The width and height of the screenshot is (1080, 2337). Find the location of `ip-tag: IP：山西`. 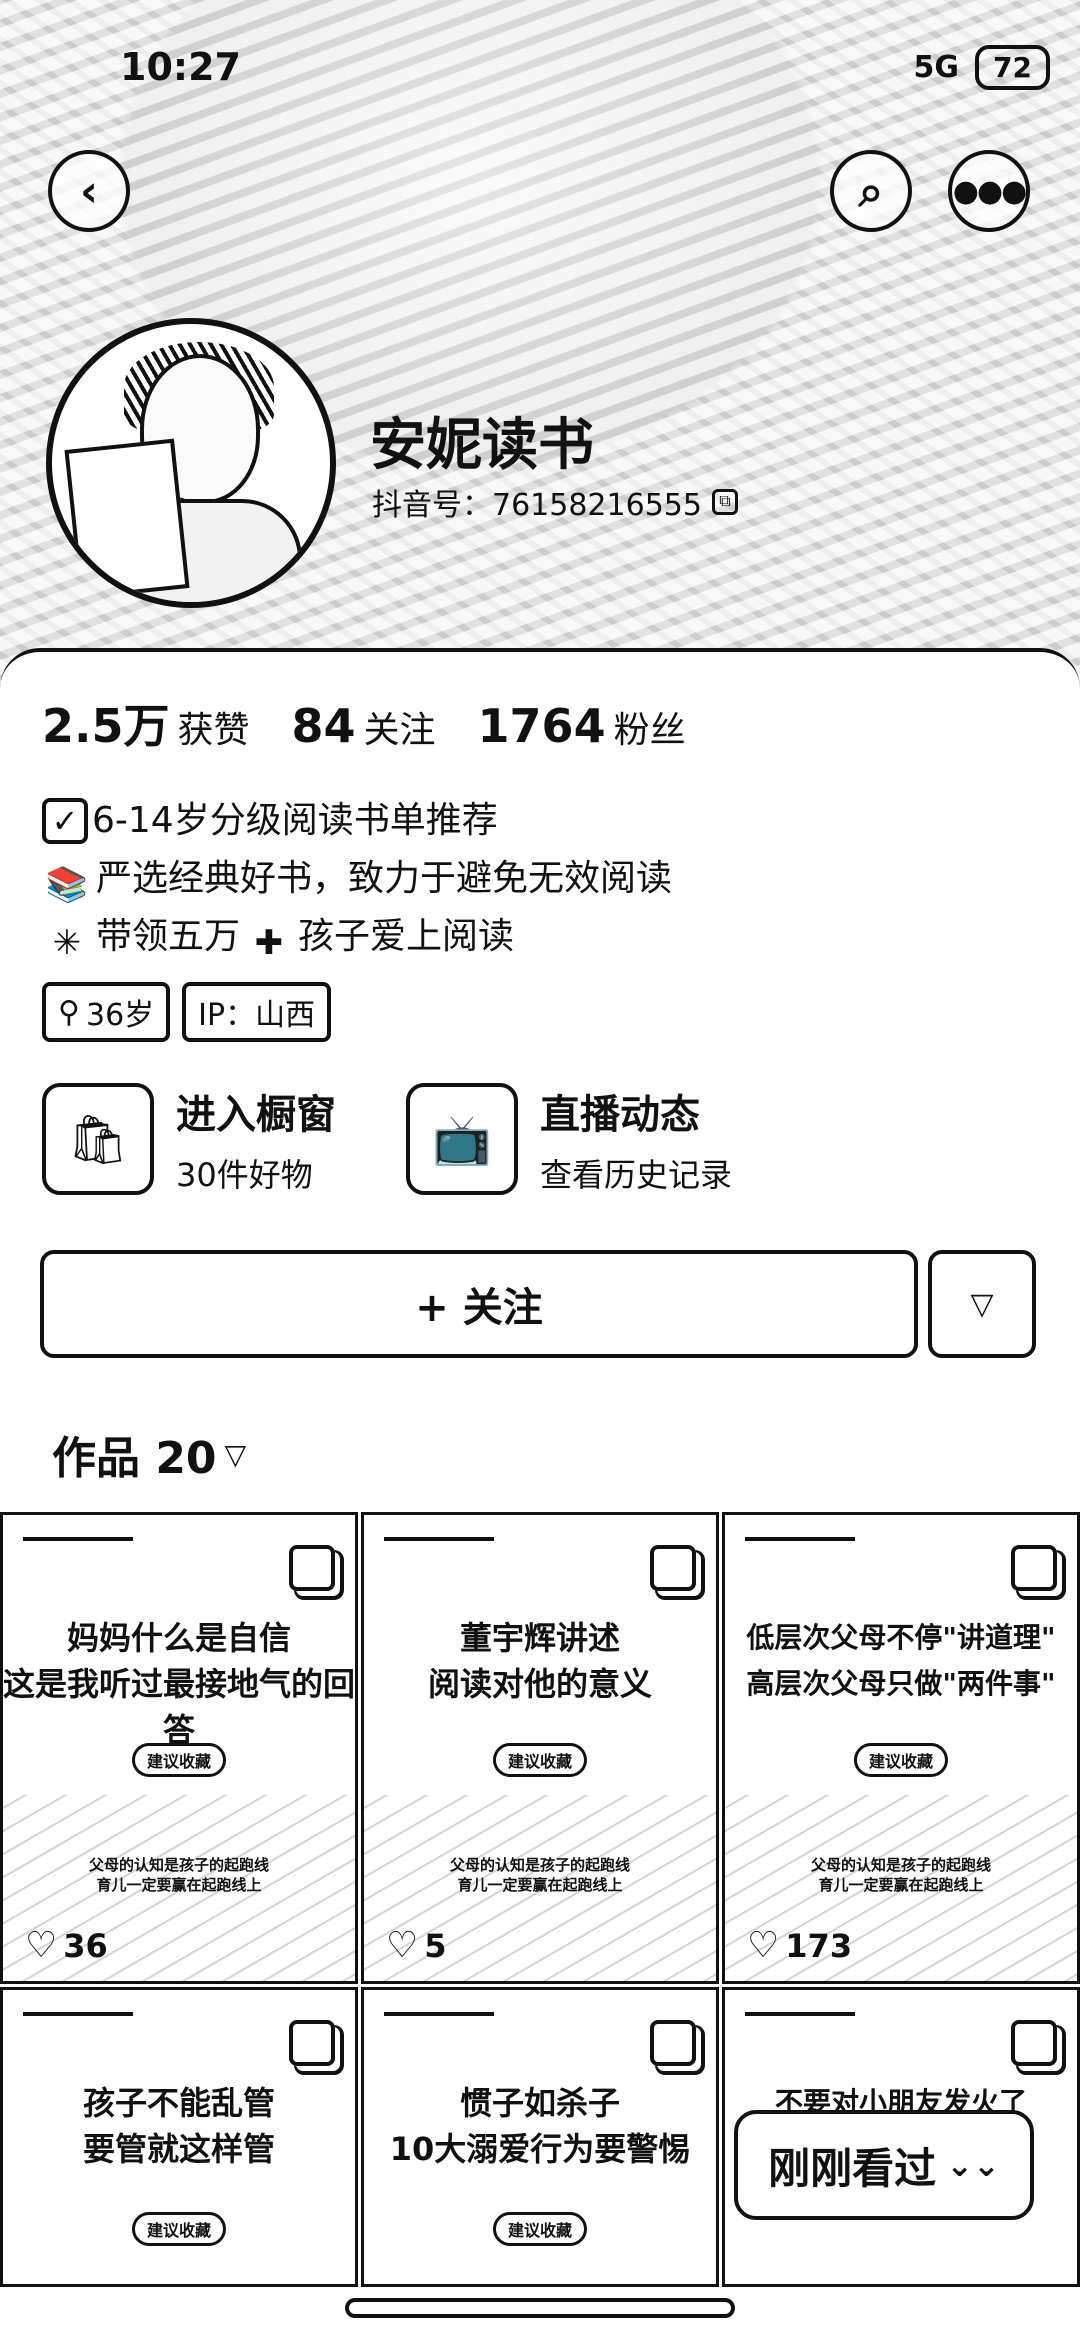

ip-tag: IP：山西 is located at coordinates (257, 1012).